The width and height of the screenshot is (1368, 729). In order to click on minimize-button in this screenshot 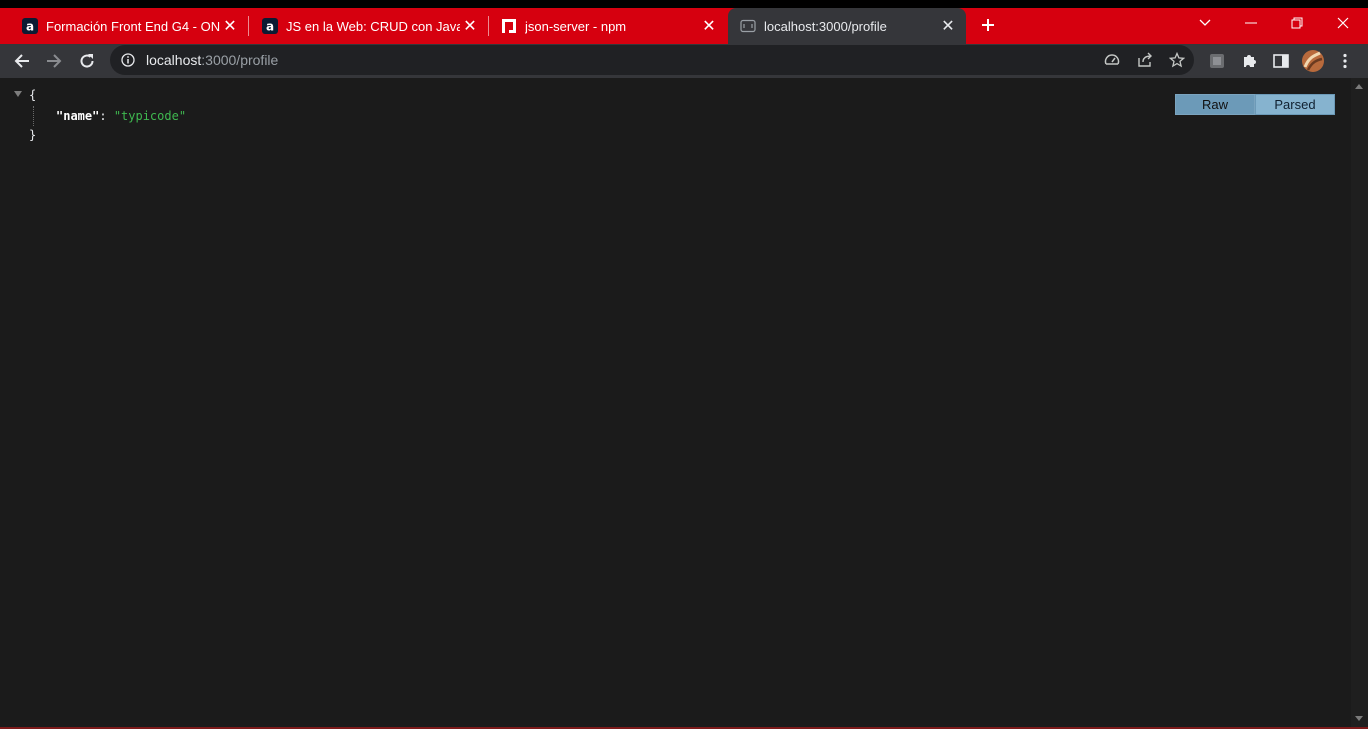, I will do `click(1251, 23)`.